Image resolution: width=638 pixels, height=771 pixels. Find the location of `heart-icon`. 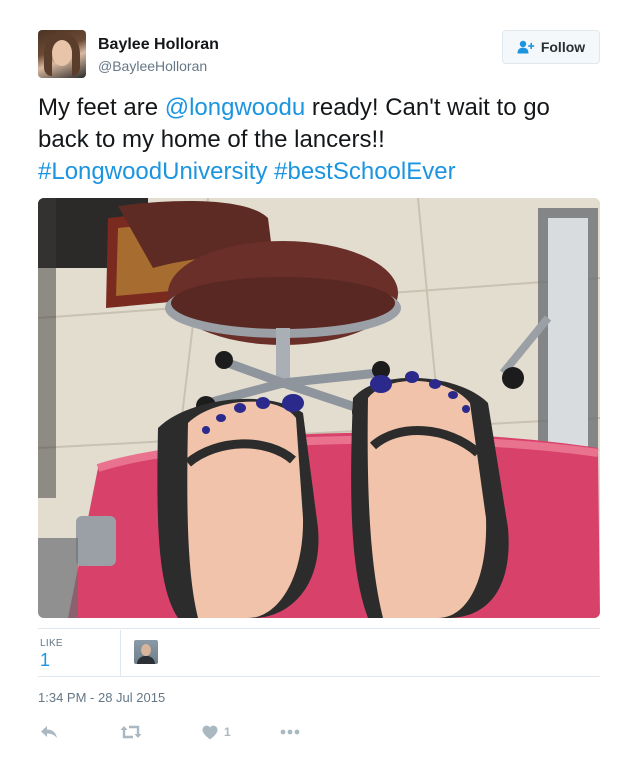

heart-icon is located at coordinates (210, 732).